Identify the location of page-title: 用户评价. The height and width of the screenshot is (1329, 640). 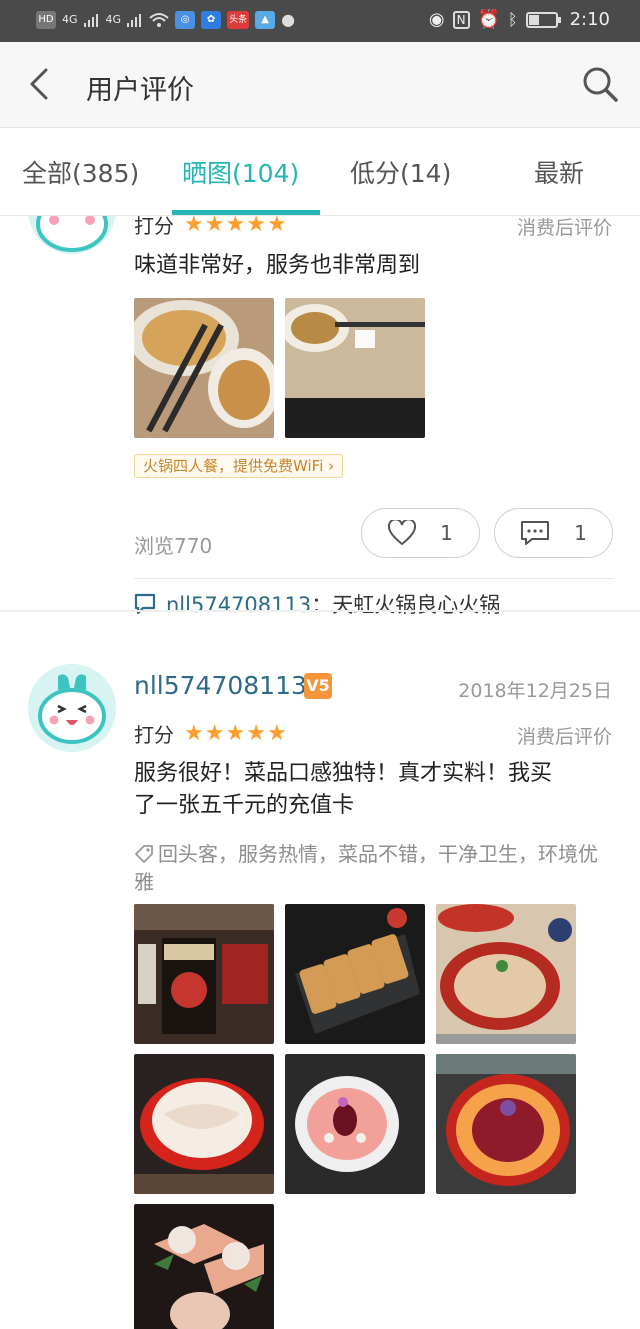
(140, 90).